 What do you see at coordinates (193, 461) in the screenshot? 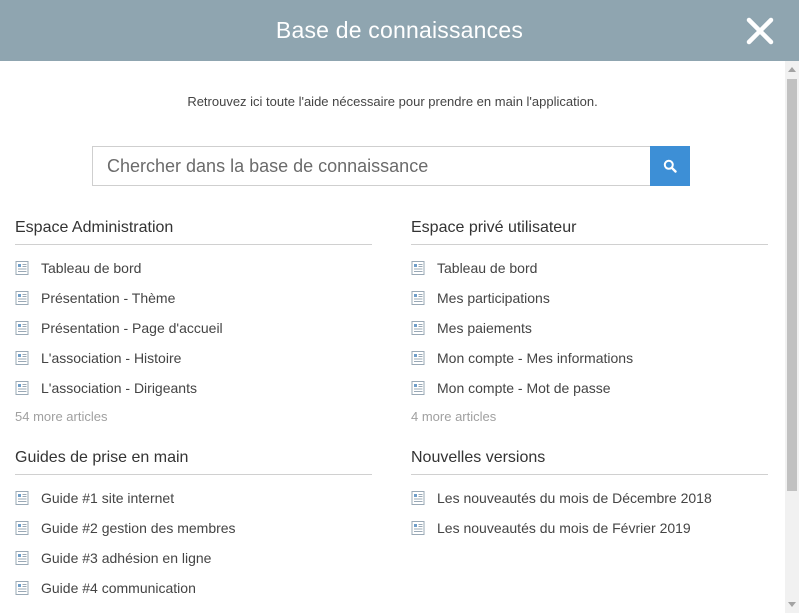
I see `section-title: Guides de prise en main` at bounding box center [193, 461].